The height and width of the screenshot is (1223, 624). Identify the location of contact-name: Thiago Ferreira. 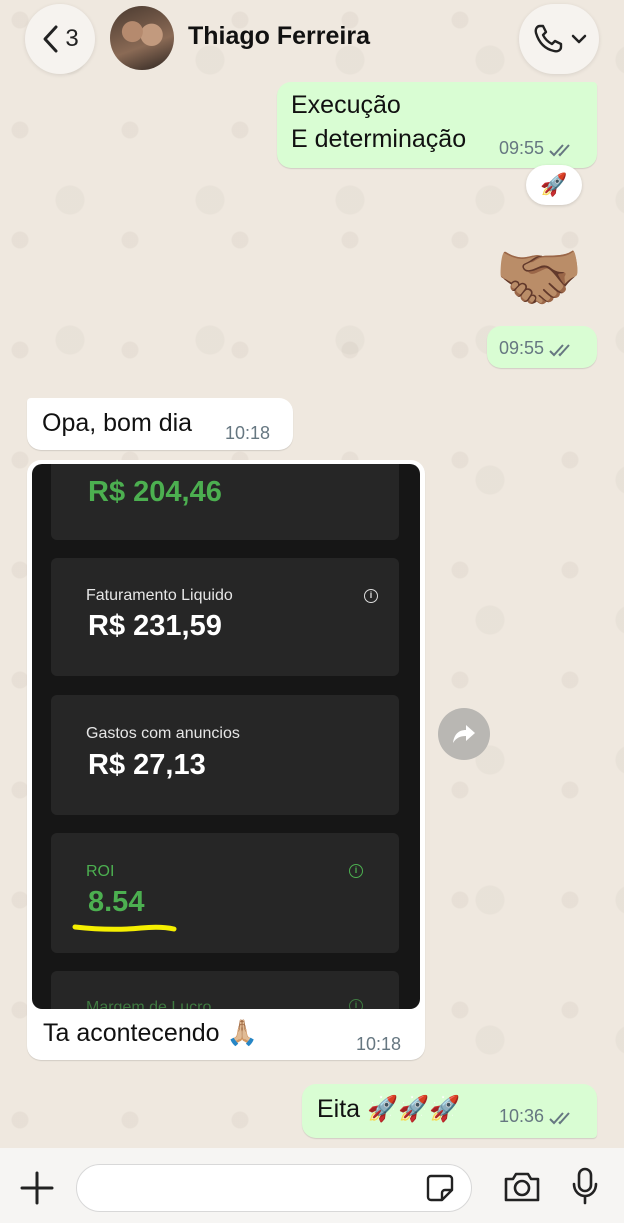
(279, 36).